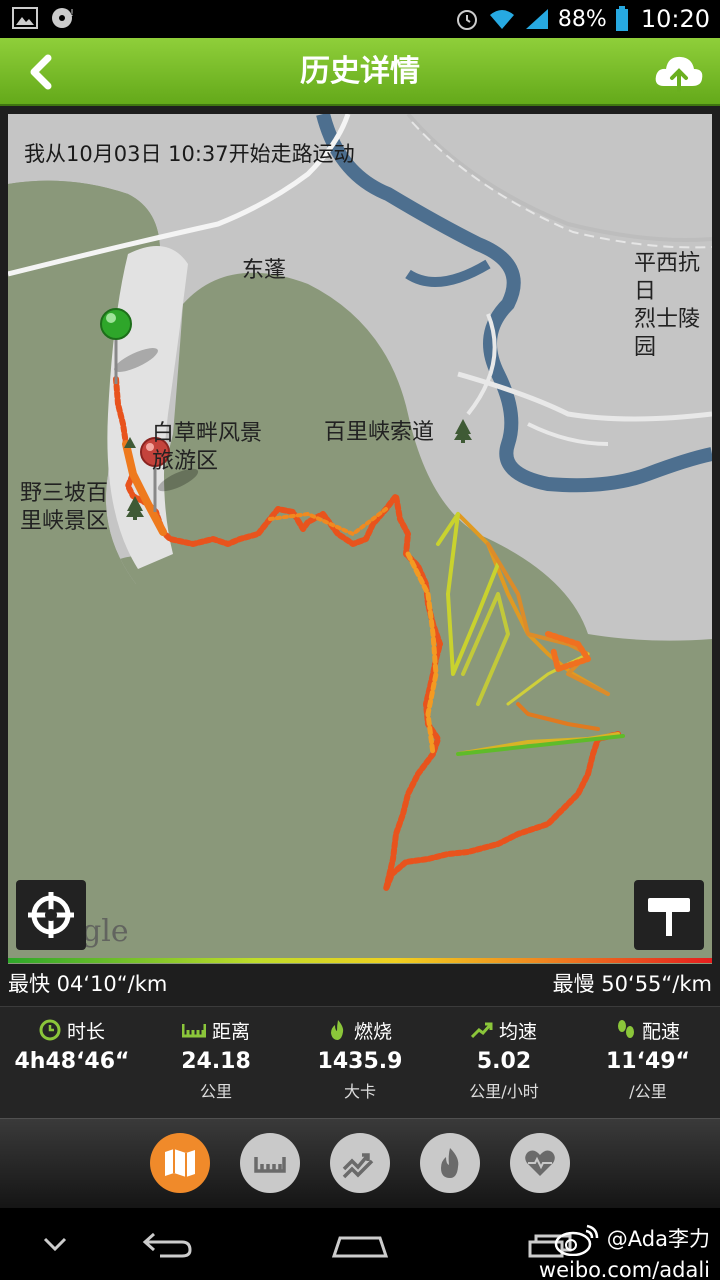 The image size is (720, 1280). I want to click on fastest-pace: 最快 04‘10“/km, so click(88, 984).